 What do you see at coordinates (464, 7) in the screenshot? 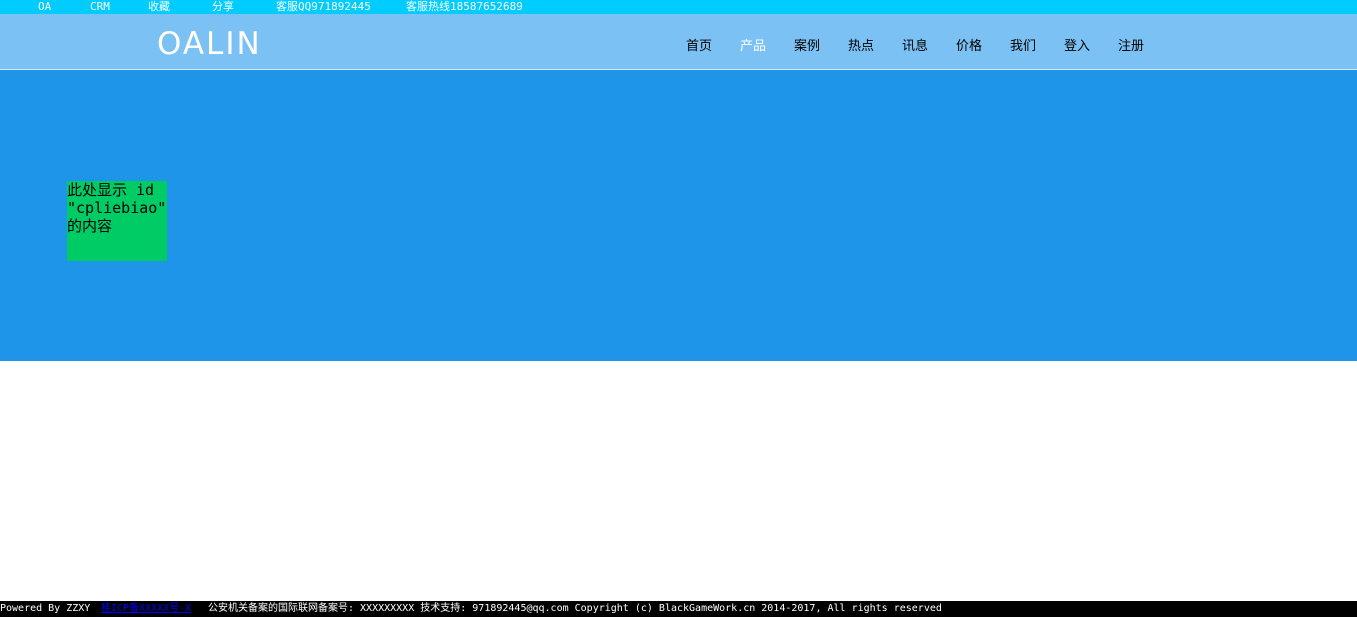
I see `topbar-link-service-hotline: 客服热线18587652689` at bounding box center [464, 7].